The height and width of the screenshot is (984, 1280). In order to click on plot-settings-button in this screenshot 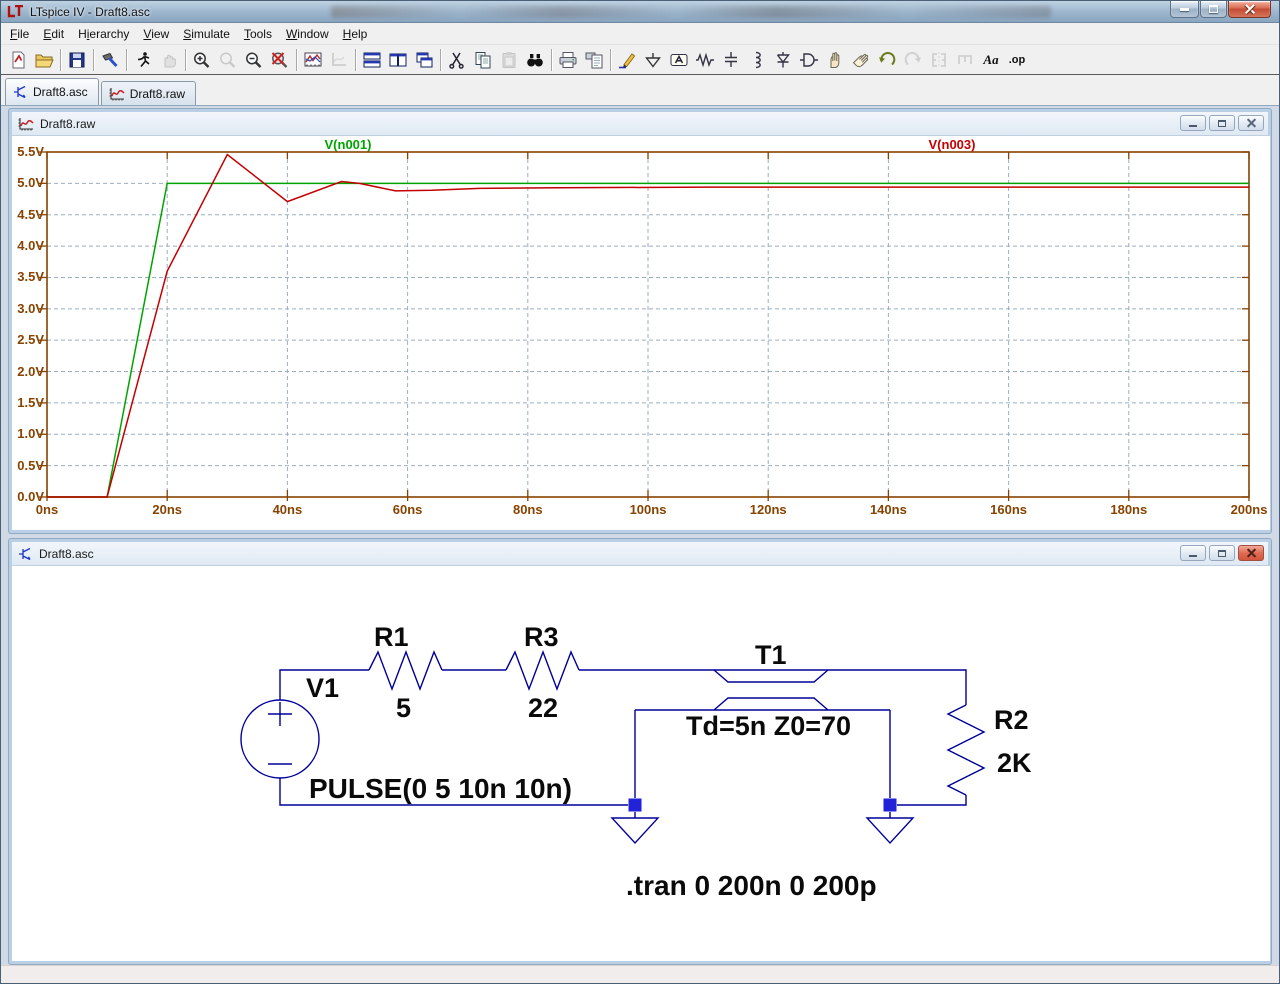, I will do `click(313, 60)`.